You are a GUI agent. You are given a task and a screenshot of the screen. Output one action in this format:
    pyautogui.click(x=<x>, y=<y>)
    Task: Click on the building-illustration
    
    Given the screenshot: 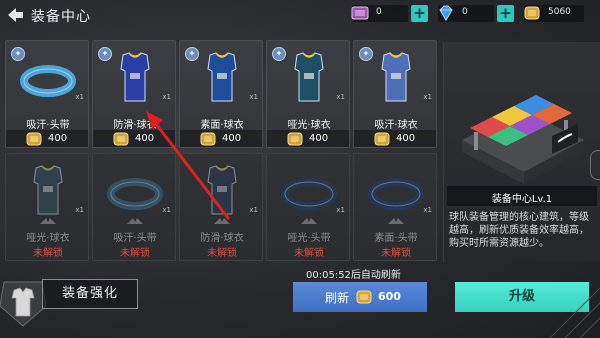 What is the action you would take?
    pyautogui.click(x=523, y=139)
    